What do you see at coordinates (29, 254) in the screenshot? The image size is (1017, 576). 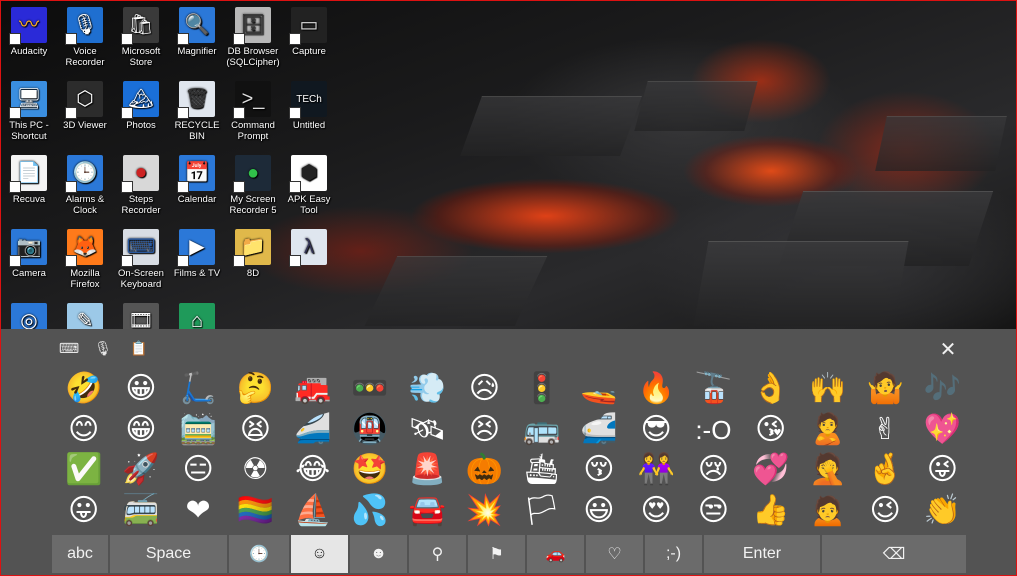 I see `desktop-icon: 📷 Camera` at bounding box center [29, 254].